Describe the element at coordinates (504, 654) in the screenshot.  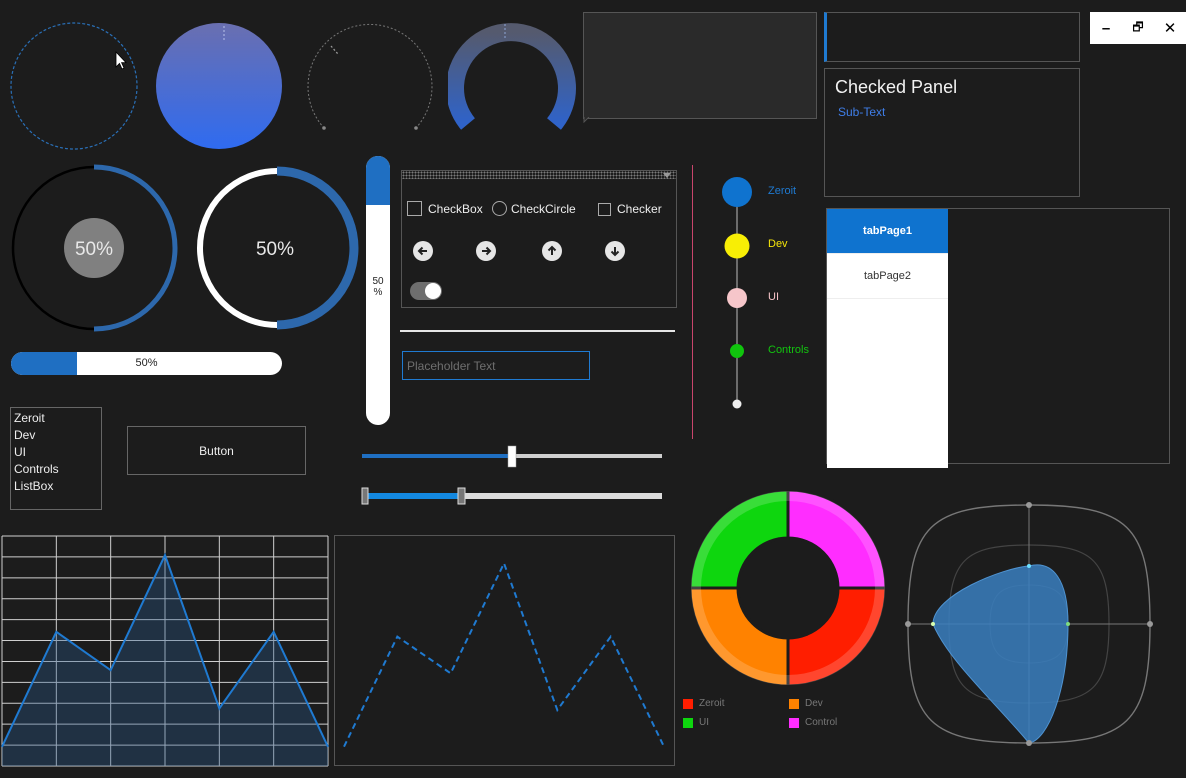
I see `line-series` at that location.